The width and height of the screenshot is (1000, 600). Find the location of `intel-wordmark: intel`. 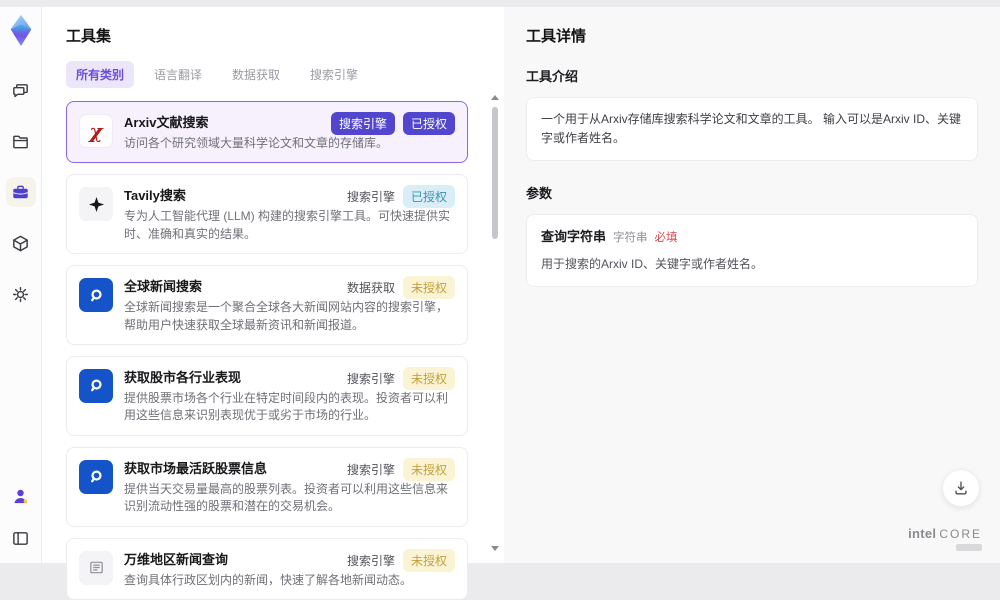

intel-wordmark: intel is located at coordinates (922, 533).